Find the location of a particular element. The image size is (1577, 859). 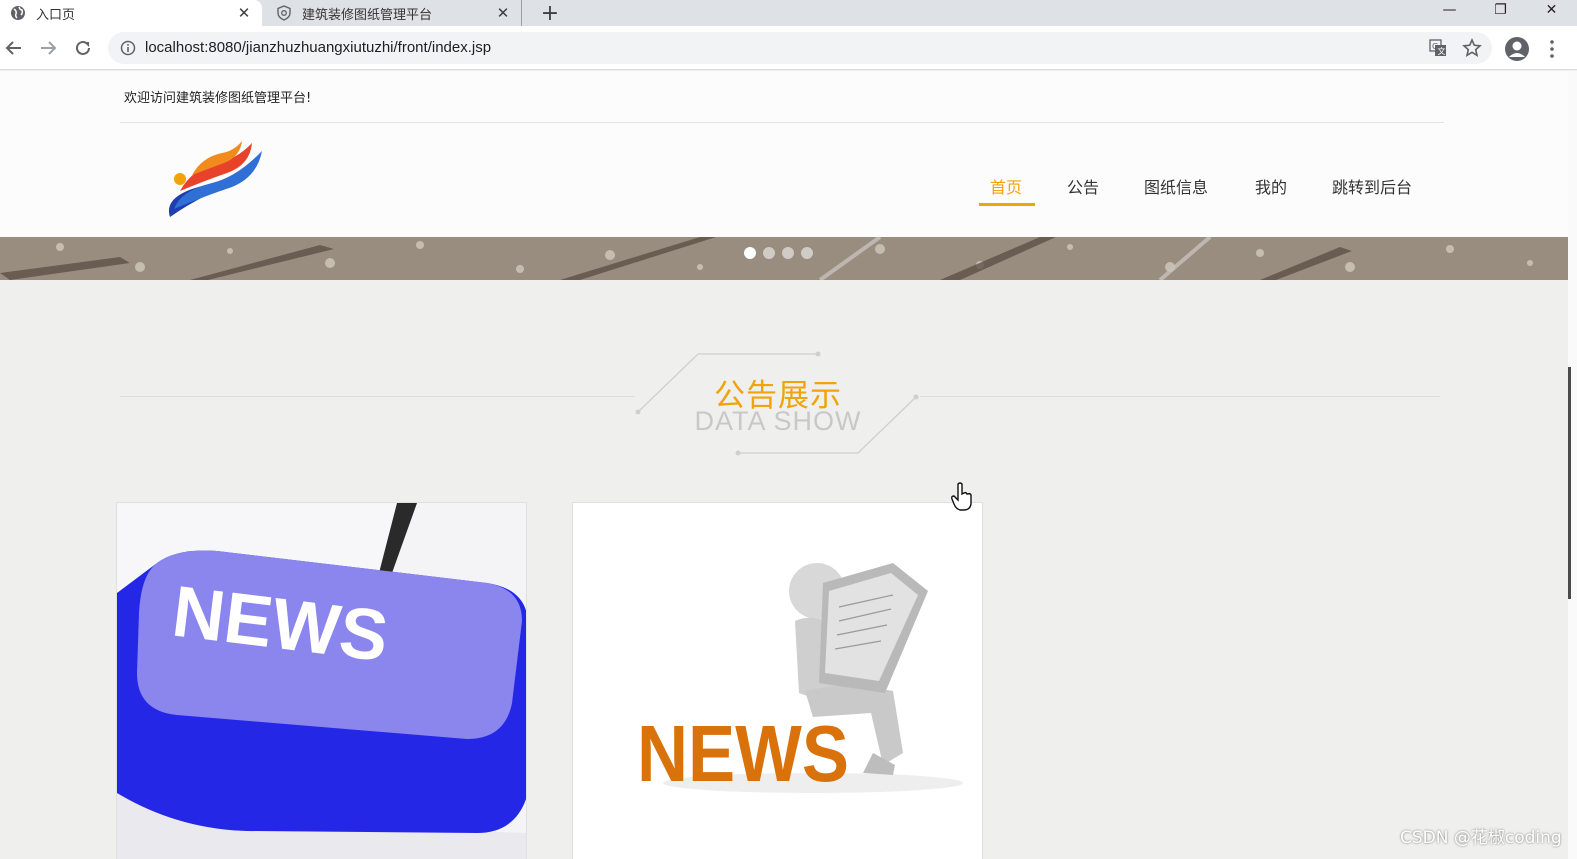

tab-title: 建筑装修图纸管理平台 is located at coordinates (367, 15).